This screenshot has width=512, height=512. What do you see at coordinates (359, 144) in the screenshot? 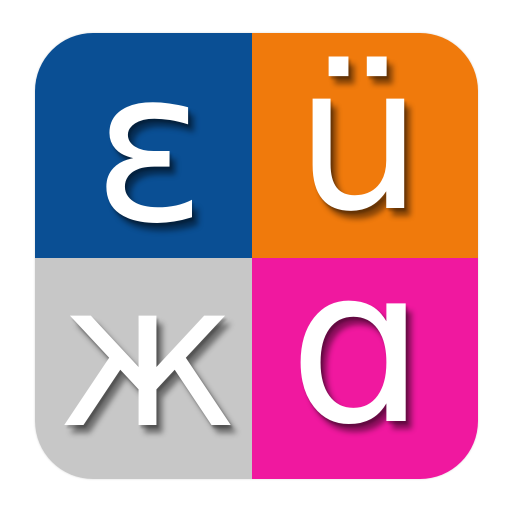
I see `glyph-u-umlaut: ü` at bounding box center [359, 144].